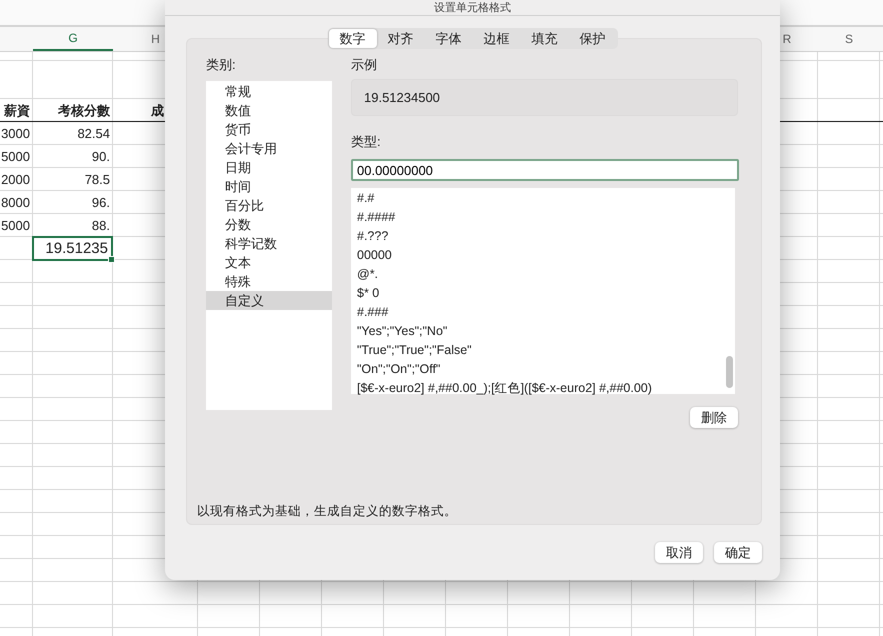 Image resolution: width=883 pixels, height=636 pixels. What do you see at coordinates (269, 300) in the screenshot?
I see `category-item: 自定义` at bounding box center [269, 300].